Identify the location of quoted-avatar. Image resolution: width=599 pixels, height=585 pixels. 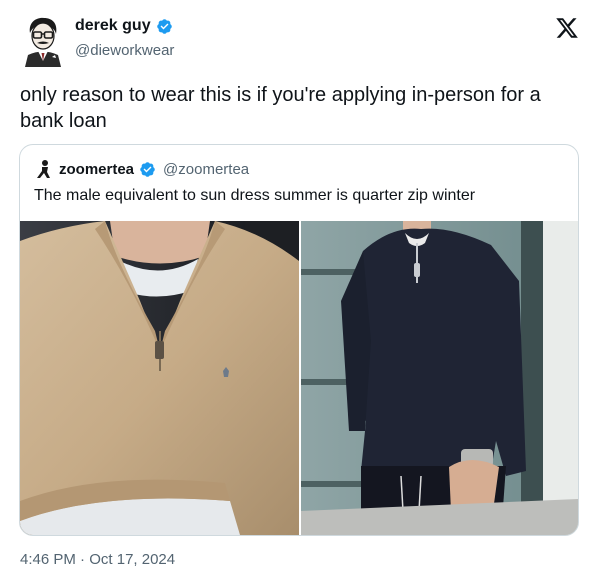
(44, 169).